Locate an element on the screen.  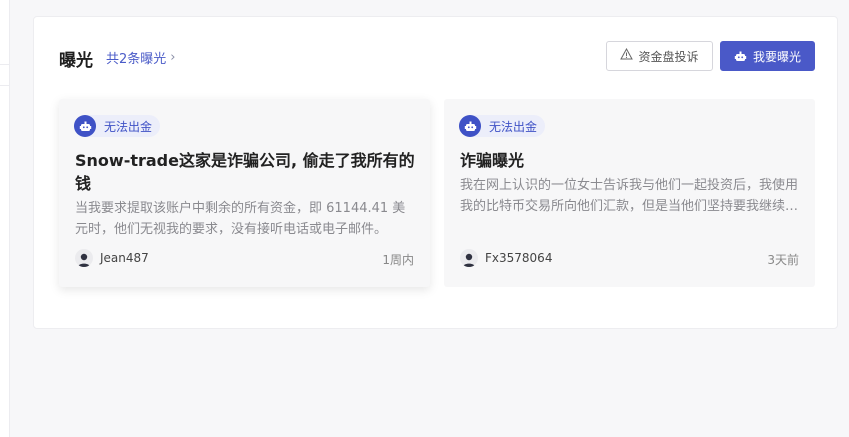
total-exposures-link: 共2条曝光 › is located at coordinates (140, 57).